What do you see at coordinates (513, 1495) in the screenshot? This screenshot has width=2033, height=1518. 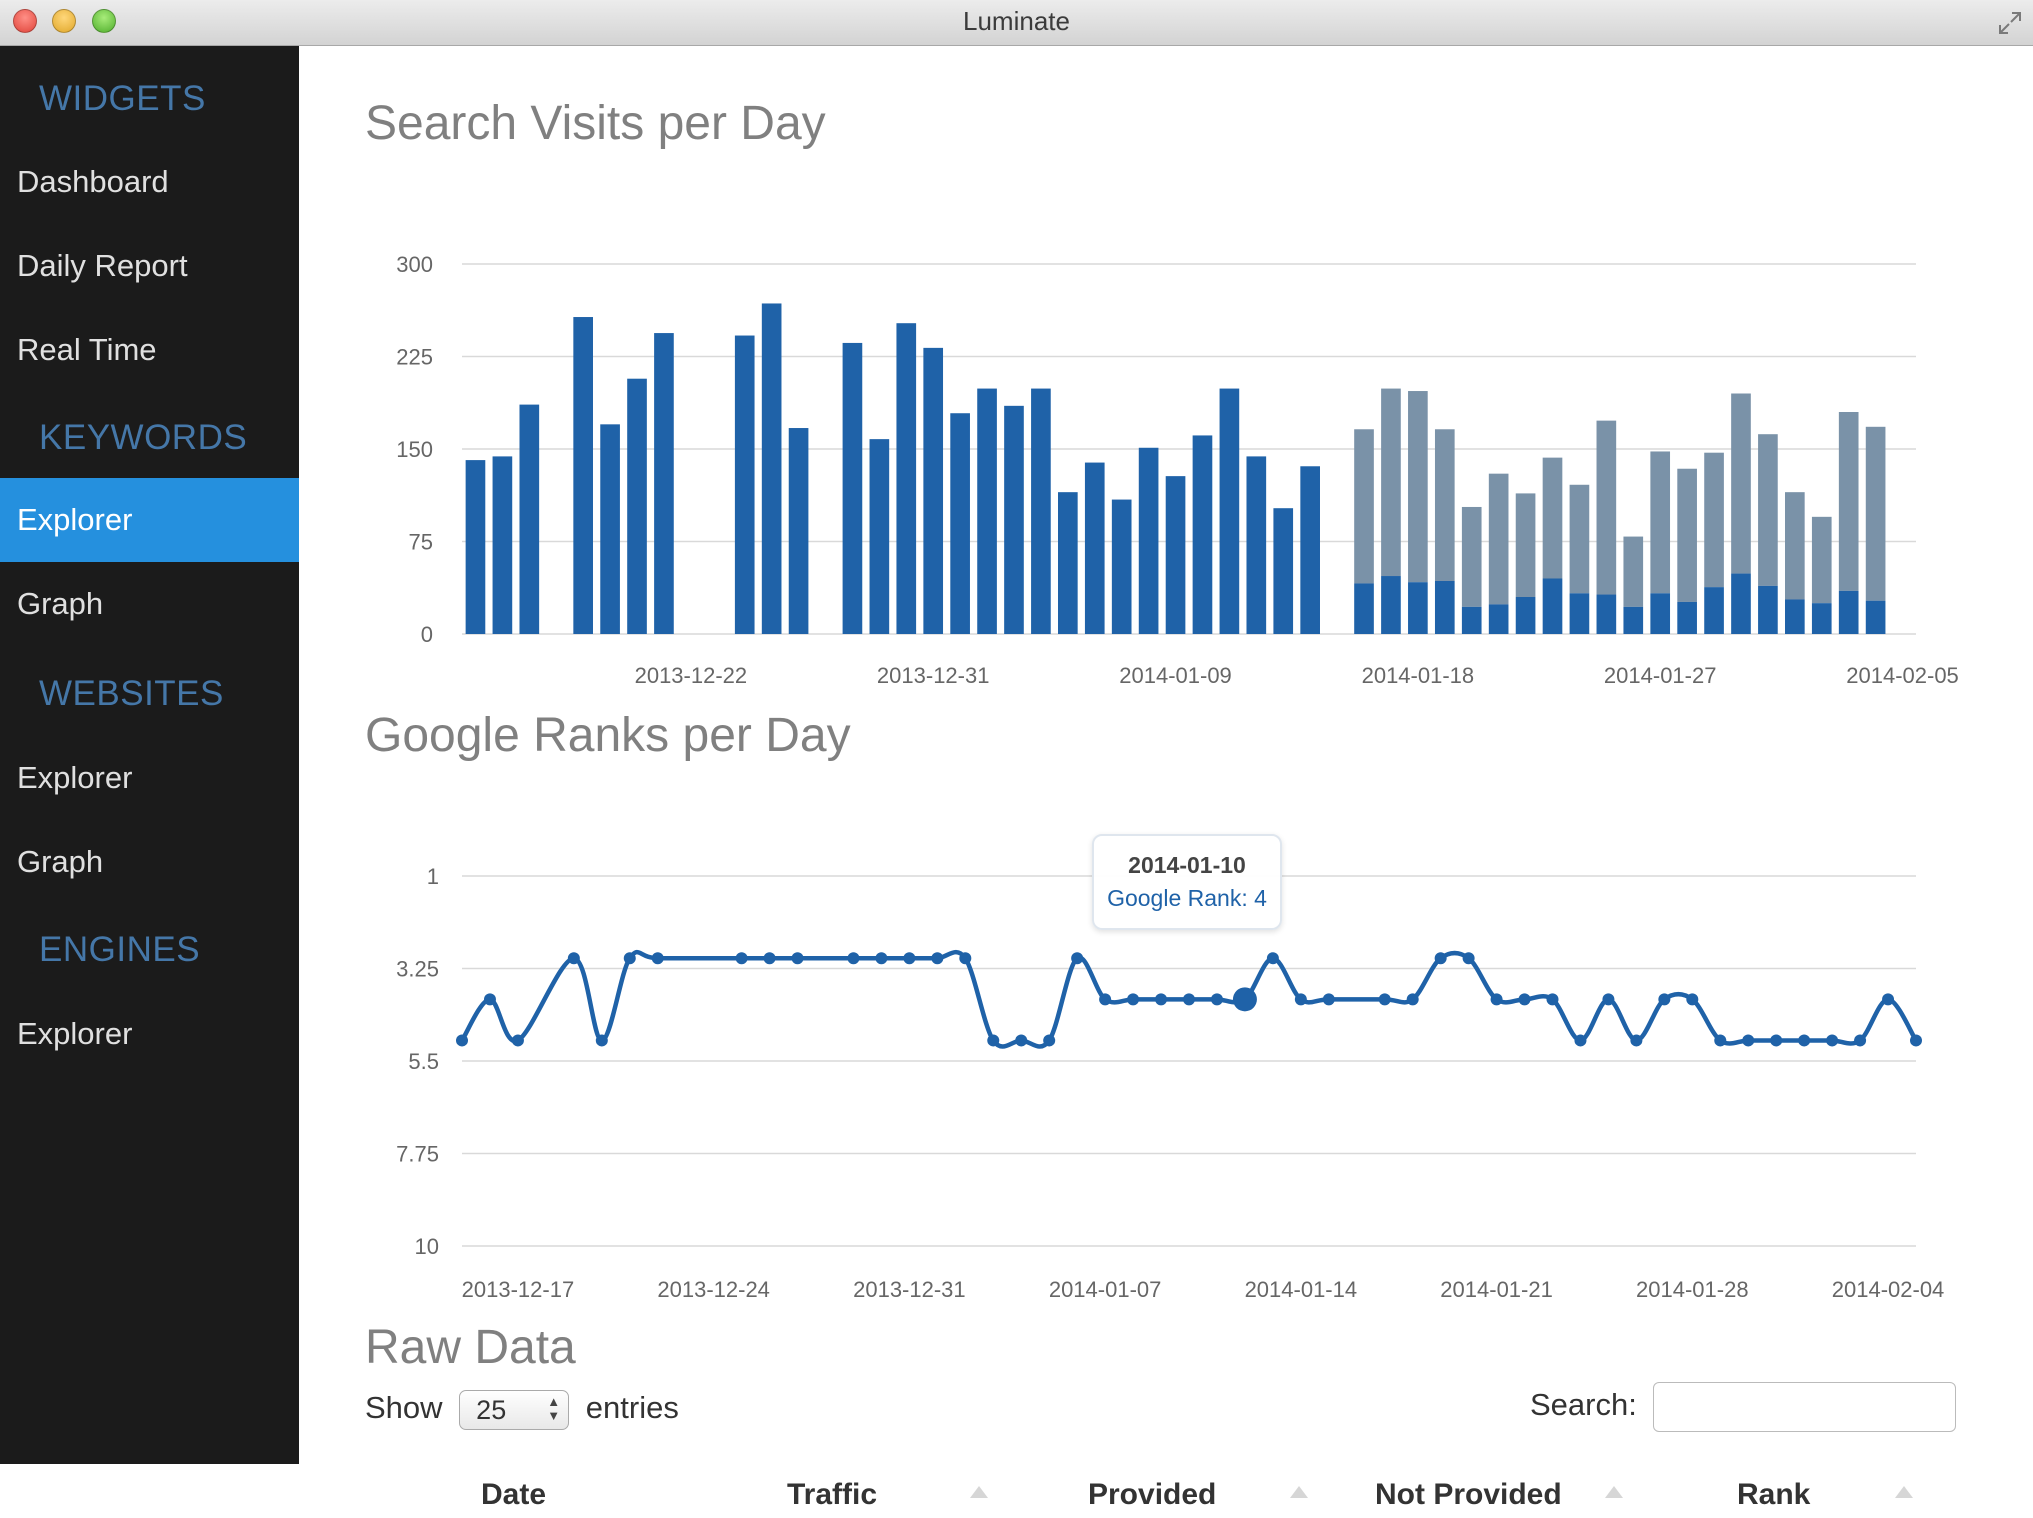 I see `column-header-date: Date` at bounding box center [513, 1495].